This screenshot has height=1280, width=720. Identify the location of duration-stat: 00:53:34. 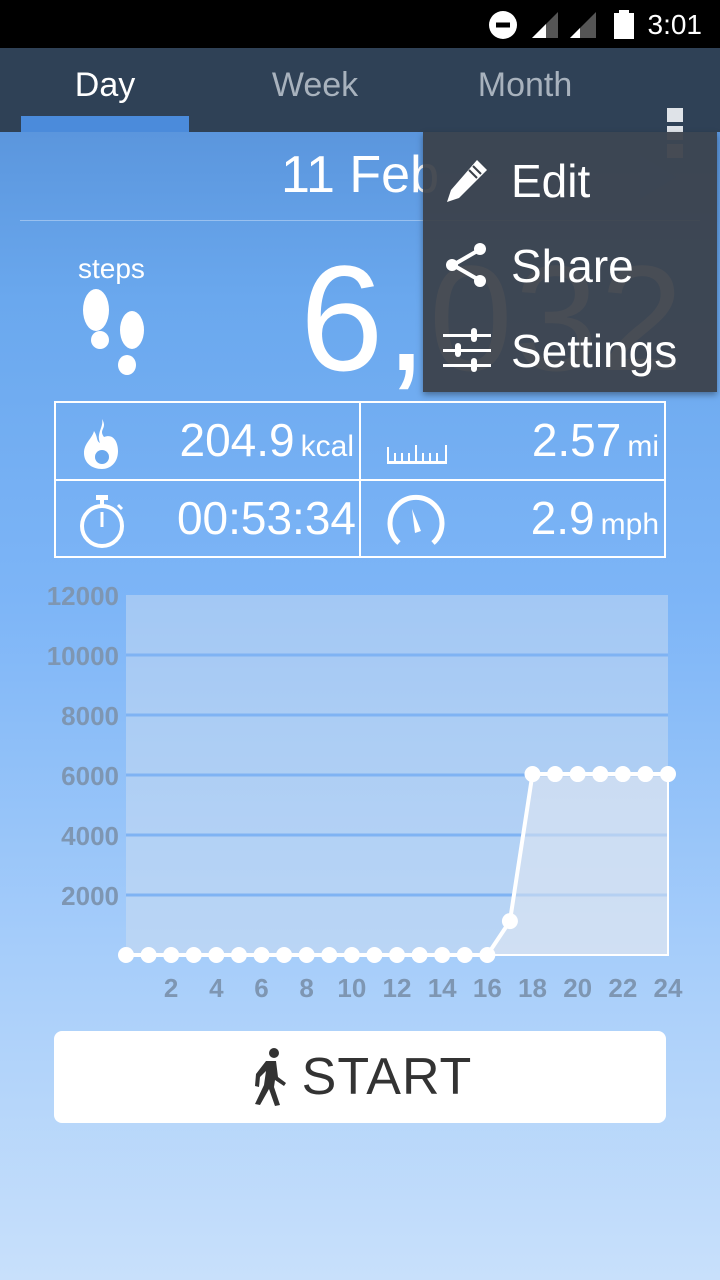
(208, 519).